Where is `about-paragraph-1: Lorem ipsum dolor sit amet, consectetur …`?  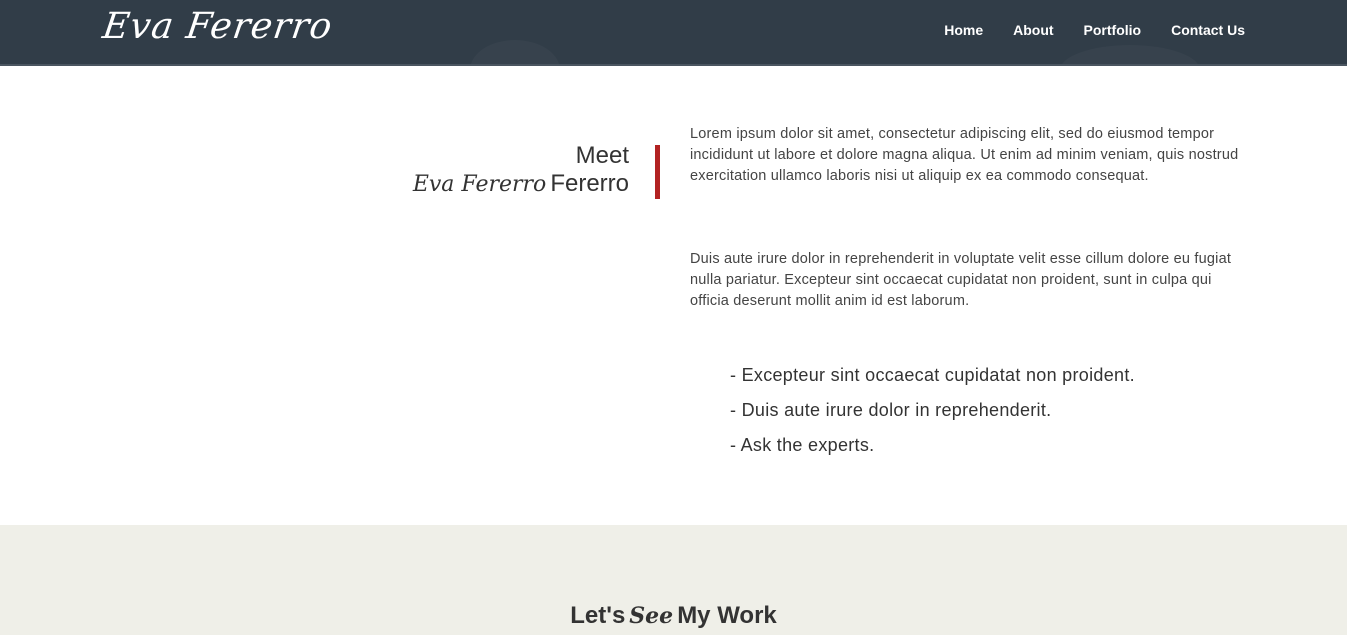 about-paragraph-1: Lorem ipsum dolor sit amet, consectetur … is located at coordinates (964, 155).